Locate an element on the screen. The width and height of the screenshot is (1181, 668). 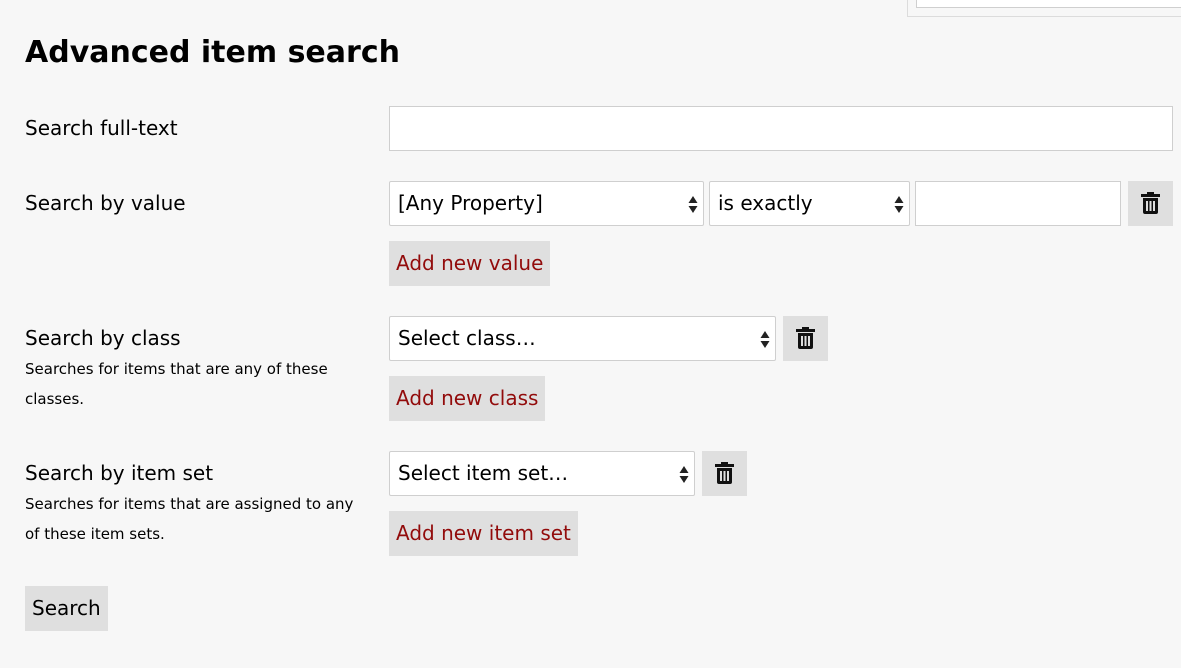
fulltext-input is located at coordinates (781, 128).